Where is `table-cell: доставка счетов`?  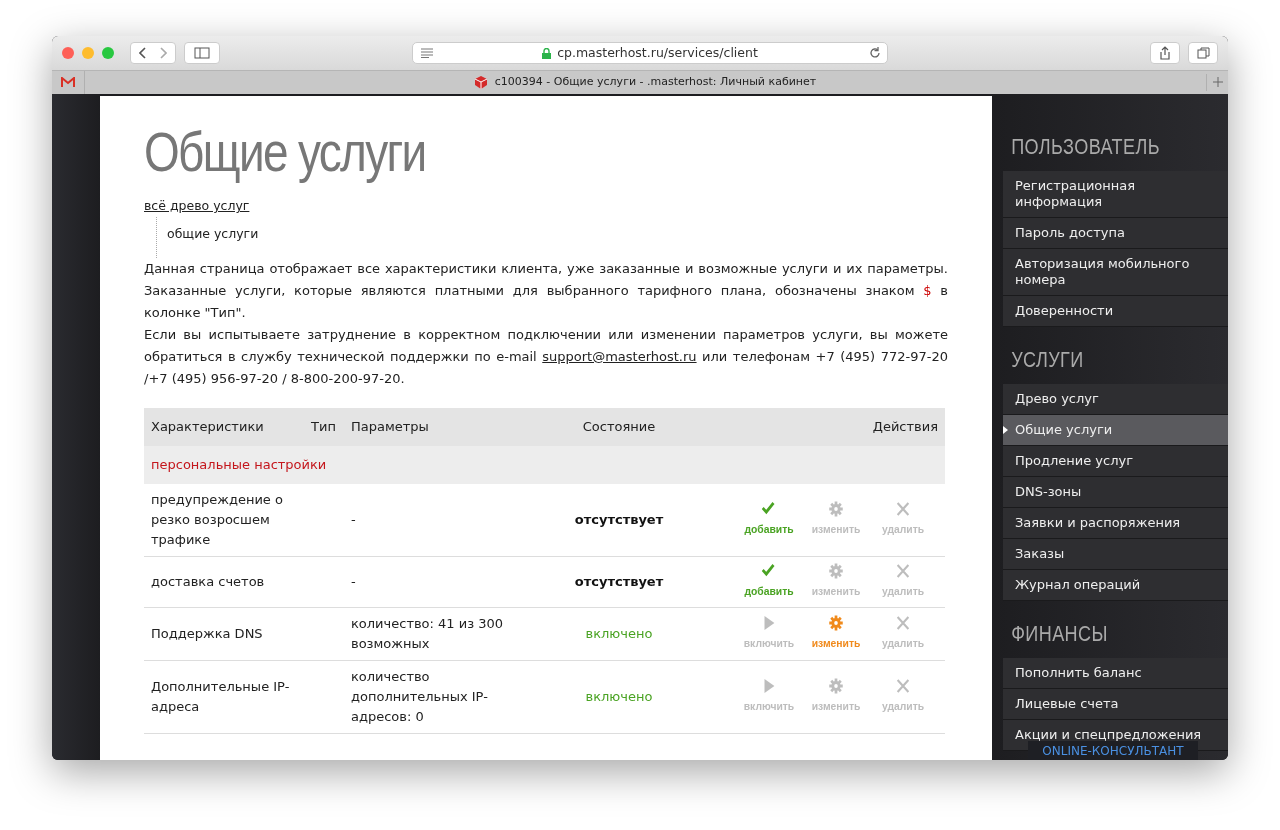 table-cell: доставка счетов is located at coordinates (224, 582).